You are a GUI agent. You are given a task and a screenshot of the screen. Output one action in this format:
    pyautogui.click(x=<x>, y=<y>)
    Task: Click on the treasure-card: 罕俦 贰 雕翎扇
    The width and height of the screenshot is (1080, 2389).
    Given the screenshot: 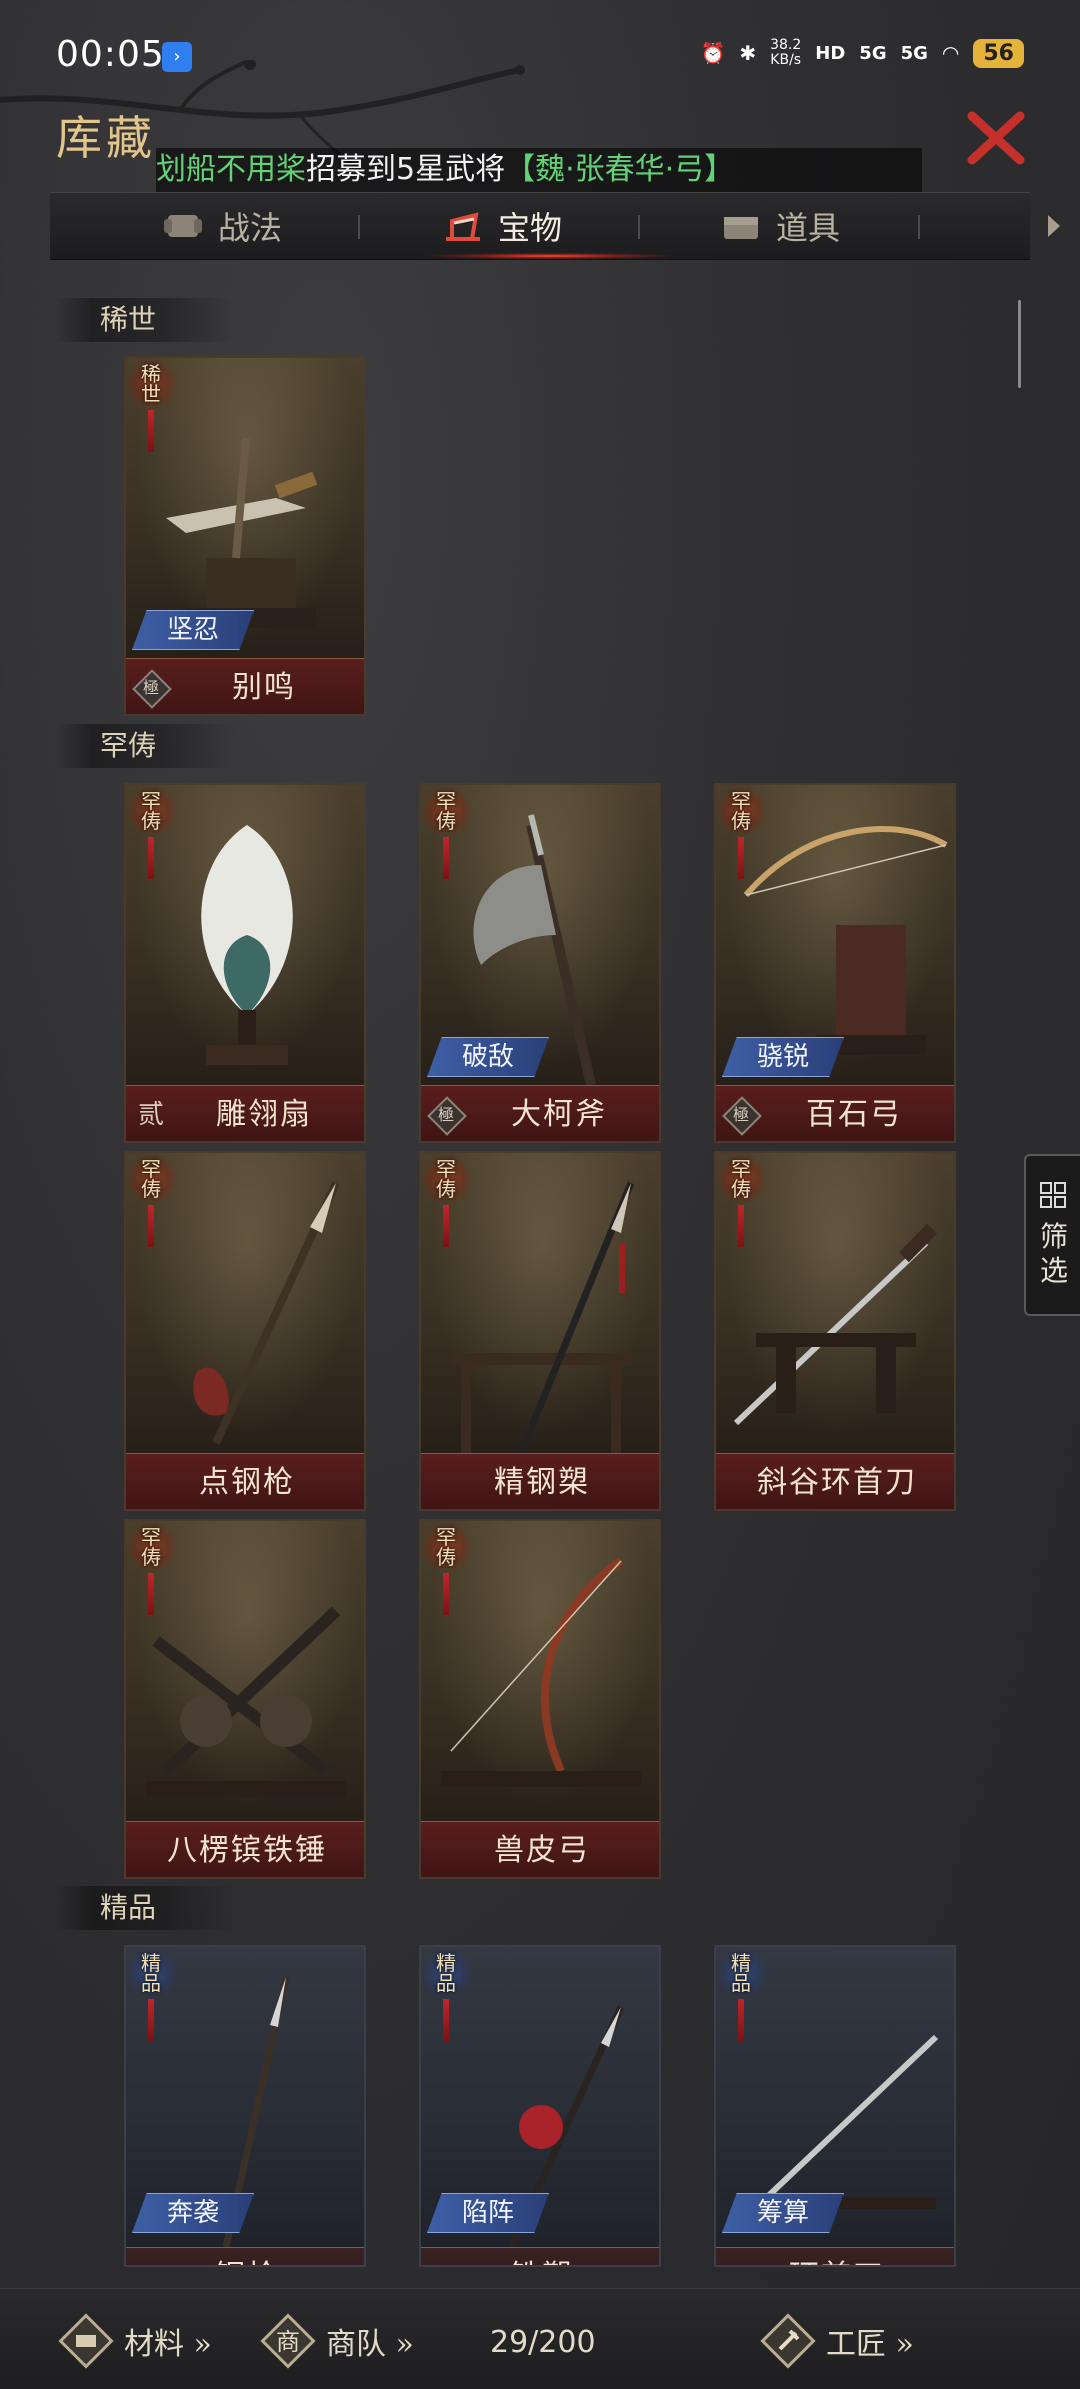 What is the action you would take?
    pyautogui.click(x=245, y=963)
    